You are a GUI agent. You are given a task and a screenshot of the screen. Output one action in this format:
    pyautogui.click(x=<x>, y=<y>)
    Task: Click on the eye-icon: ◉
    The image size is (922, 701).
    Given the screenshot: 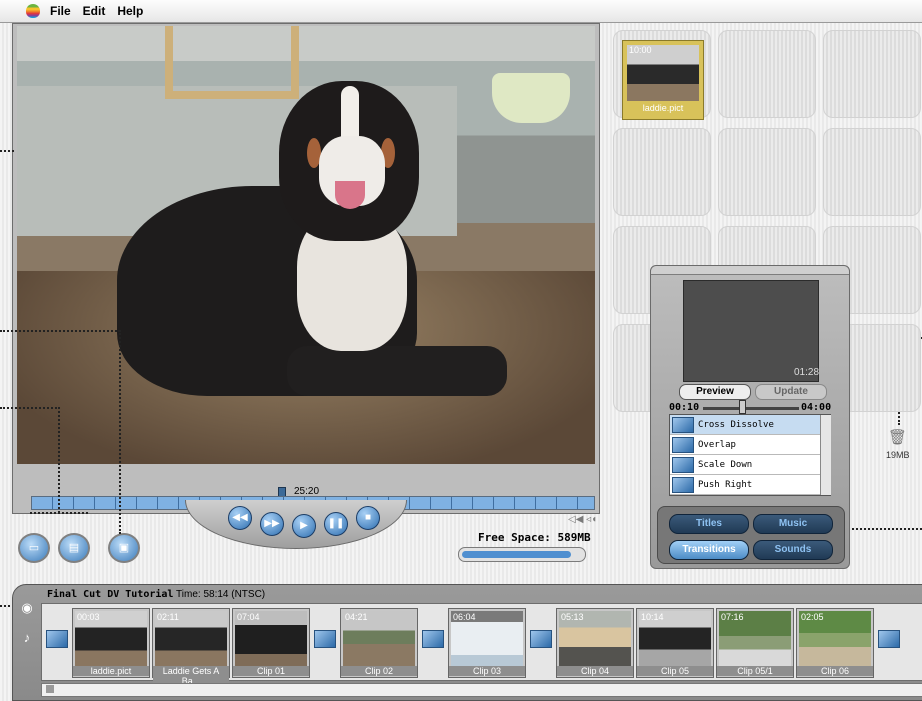 What is the action you would take?
    pyautogui.click(x=27, y=608)
    